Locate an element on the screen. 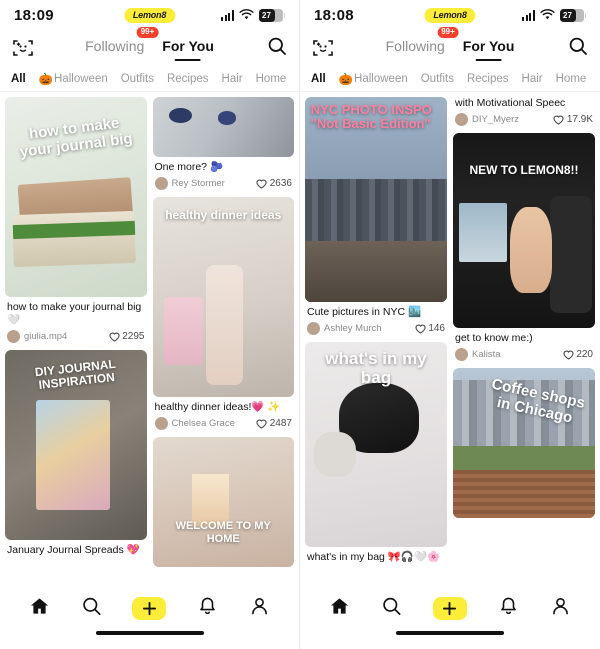  post-author: giulia.mp4 is located at coordinates (45, 336).